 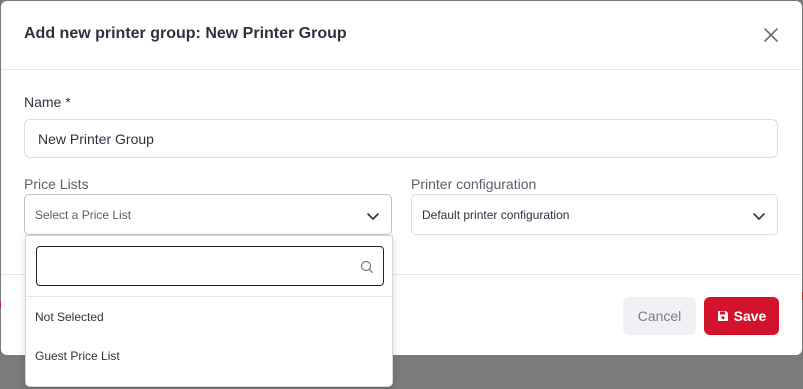 I want to click on save-button: Save, so click(x=741, y=316).